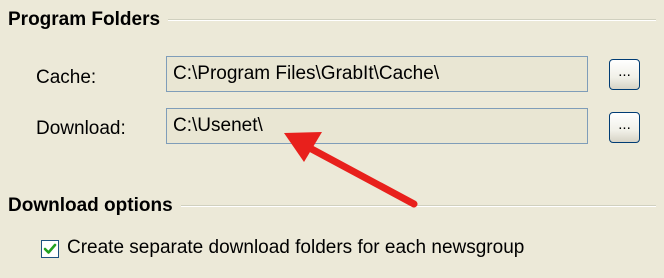 The height and width of the screenshot is (278, 664). What do you see at coordinates (66, 77) in the screenshot?
I see `cache-label: Cache:` at bounding box center [66, 77].